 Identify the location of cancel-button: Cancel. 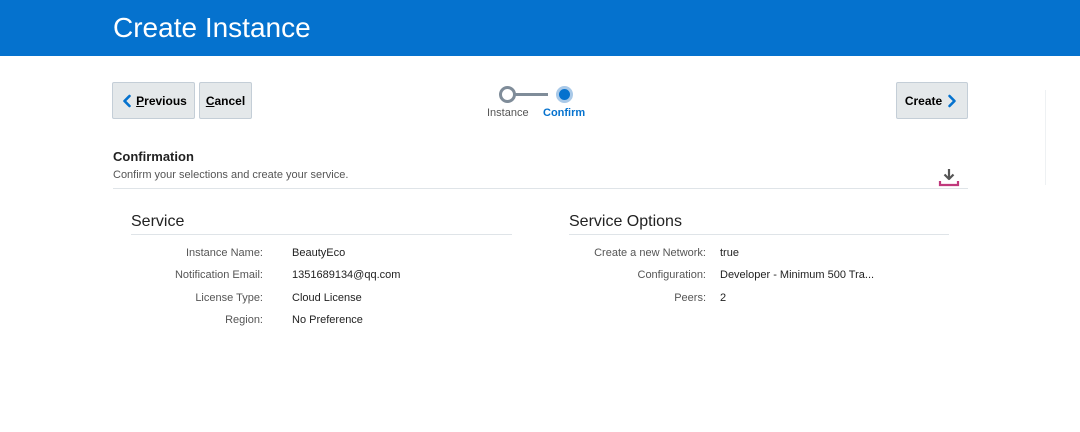
(225, 100).